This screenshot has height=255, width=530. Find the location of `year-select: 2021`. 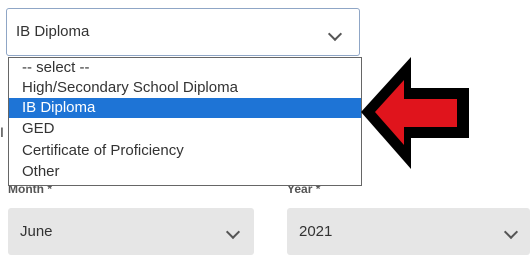

year-select: 2021 is located at coordinates (408, 231).